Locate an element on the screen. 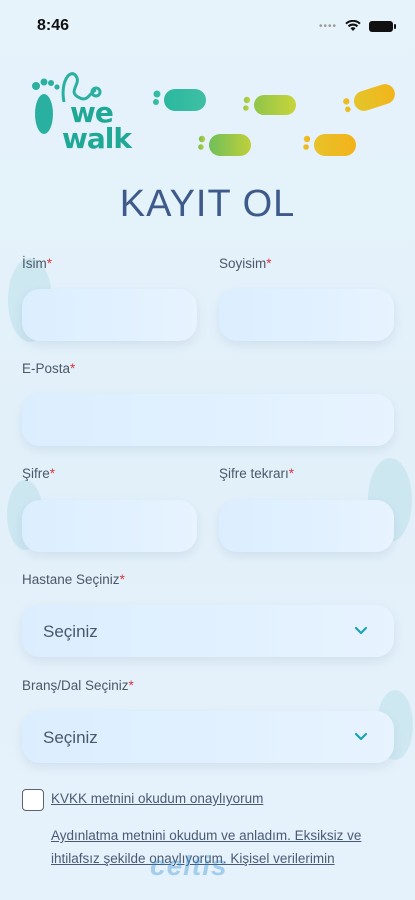 The width and height of the screenshot is (415, 900). celtis-watermark: celtis is located at coordinates (189, 865).